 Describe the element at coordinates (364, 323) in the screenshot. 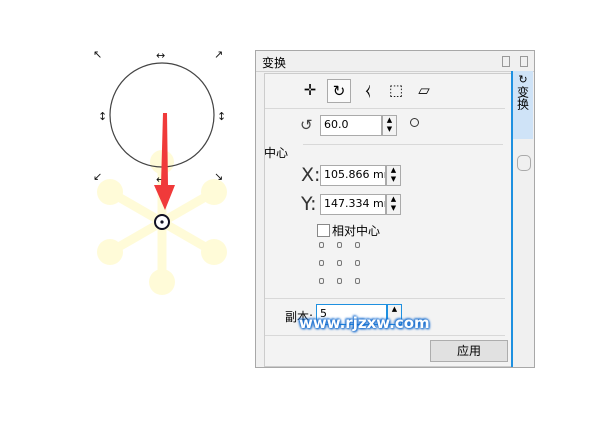

I see `watermark: www.rjzxw.com` at that location.